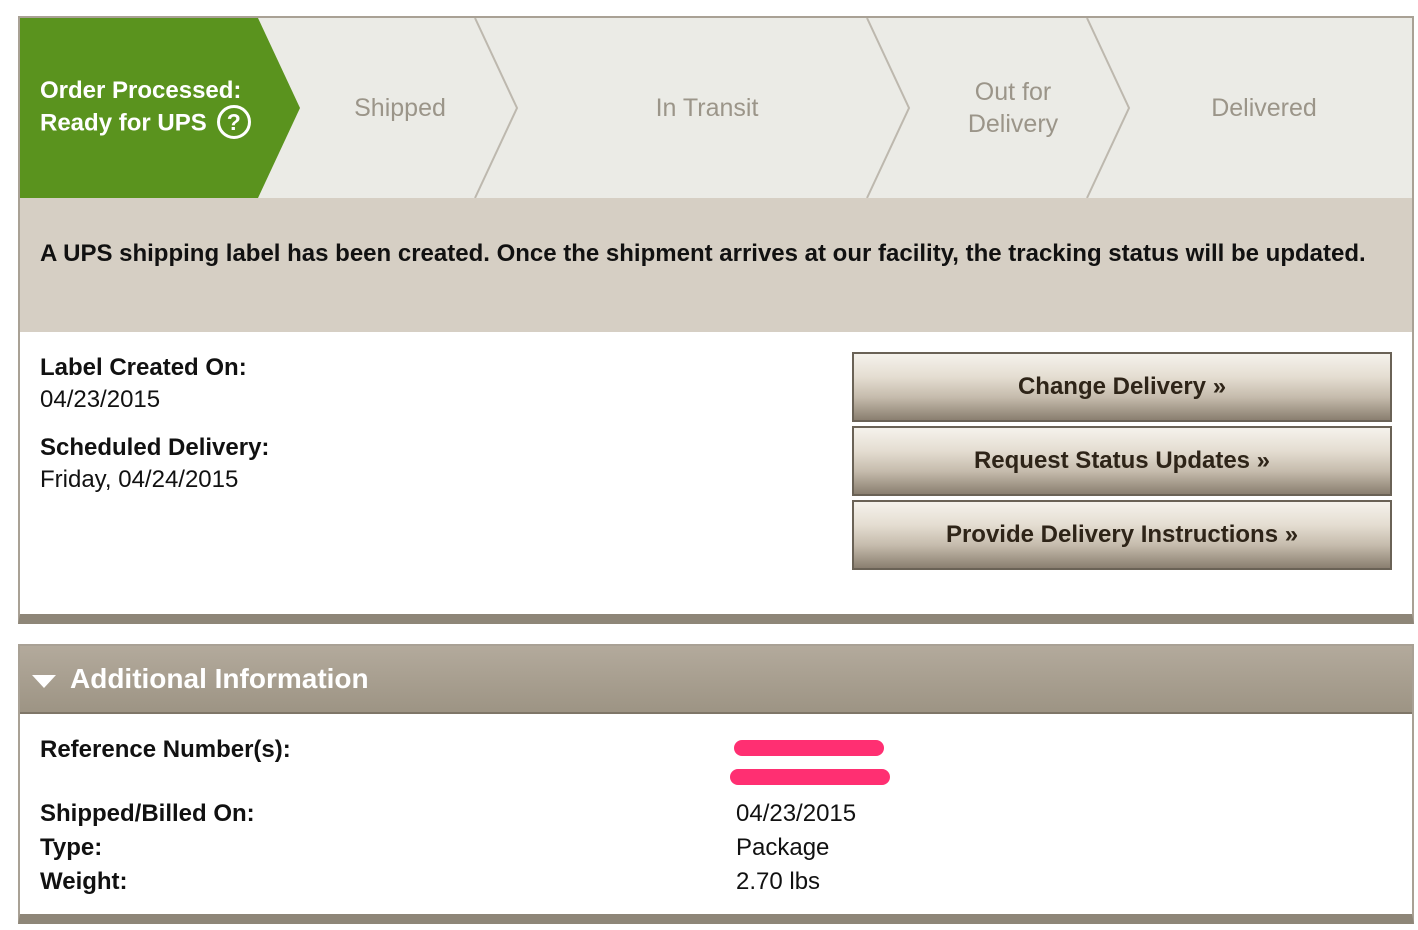  What do you see at coordinates (160, 108) in the screenshot?
I see `stage-order-processed: Order Processed: Ready for UPS?` at bounding box center [160, 108].